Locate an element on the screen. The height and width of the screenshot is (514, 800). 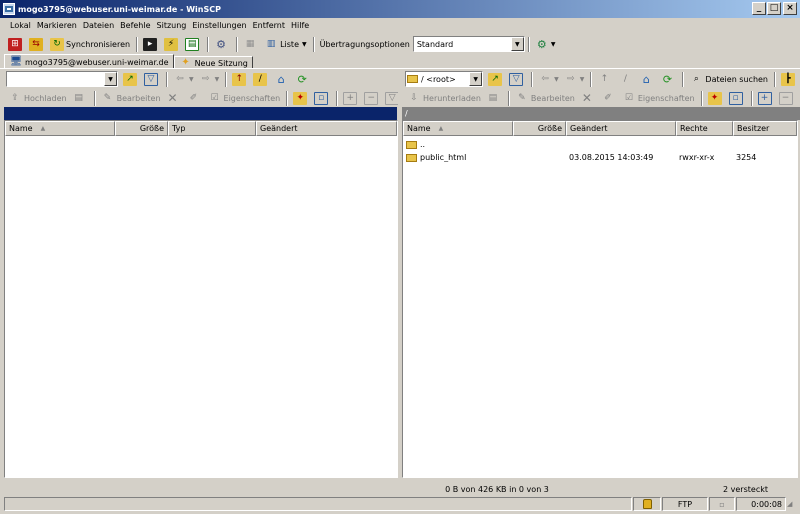
remote-edit-button: ✎ Bearbeiten is located at coordinates (545, 98).